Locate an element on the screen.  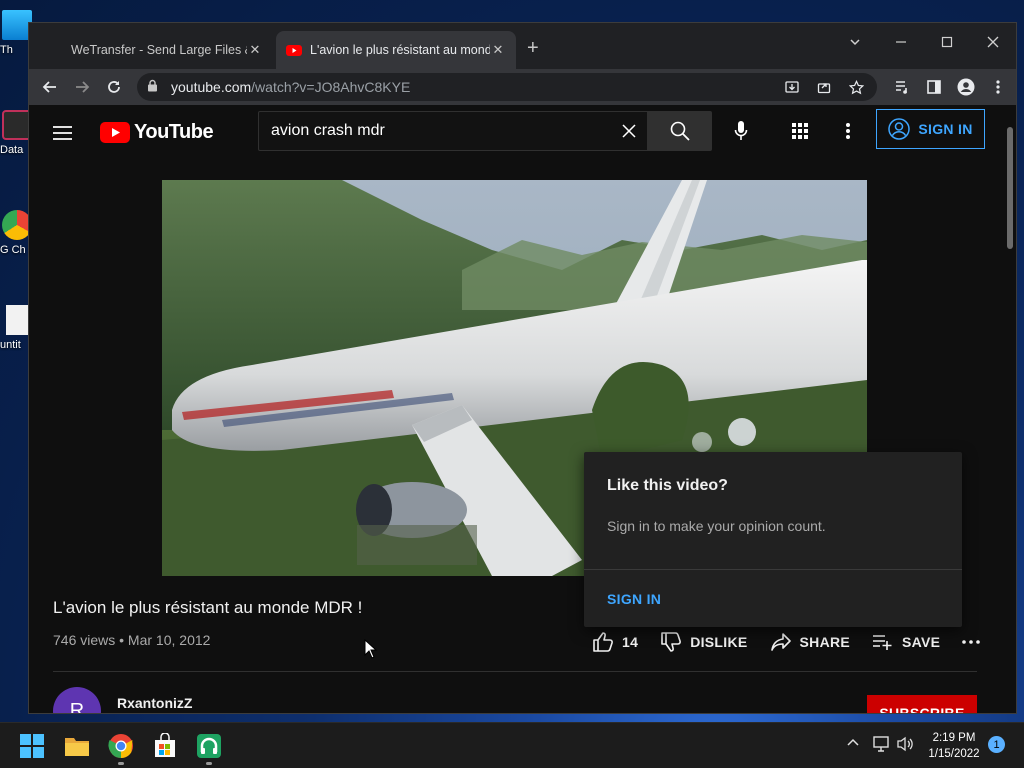
video-actions: 14 DISLIKE SHARE SAVE is located at coordinates (797, 642).